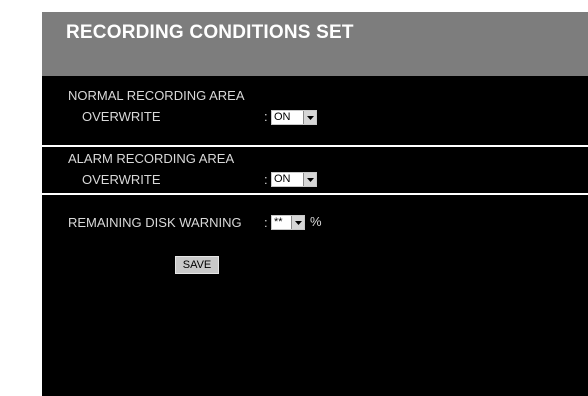 The width and height of the screenshot is (588, 396). I want to click on normal-overwrite-label: OVERWRITE, so click(121, 116).